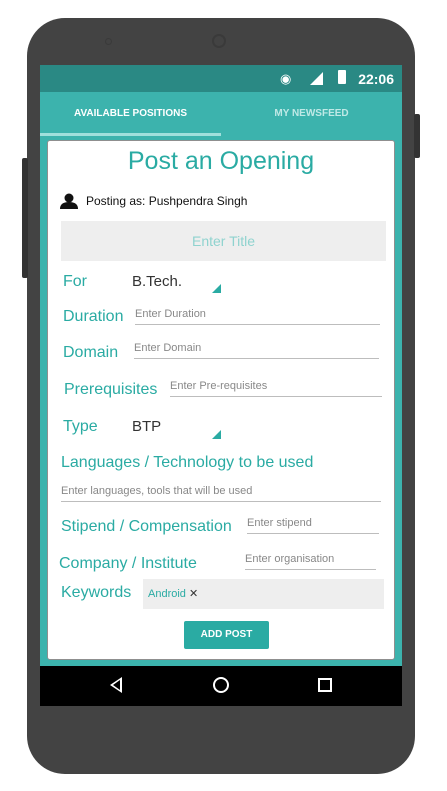 Image resolution: width=447 pixels, height=791 pixels. I want to click on tab-my-newsfeed: MY NEWSFEED, so click(311, 114).